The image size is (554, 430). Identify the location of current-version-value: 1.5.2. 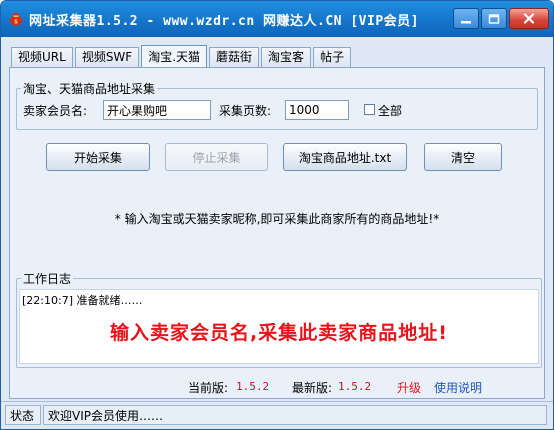
(253, 386).